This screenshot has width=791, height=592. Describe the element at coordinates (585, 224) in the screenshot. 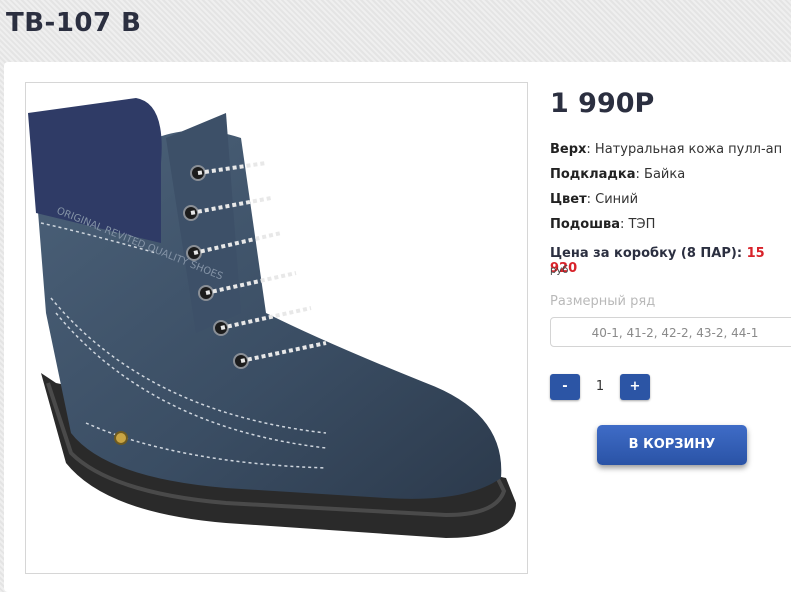

I see `spec-label: Подошва` at that location.